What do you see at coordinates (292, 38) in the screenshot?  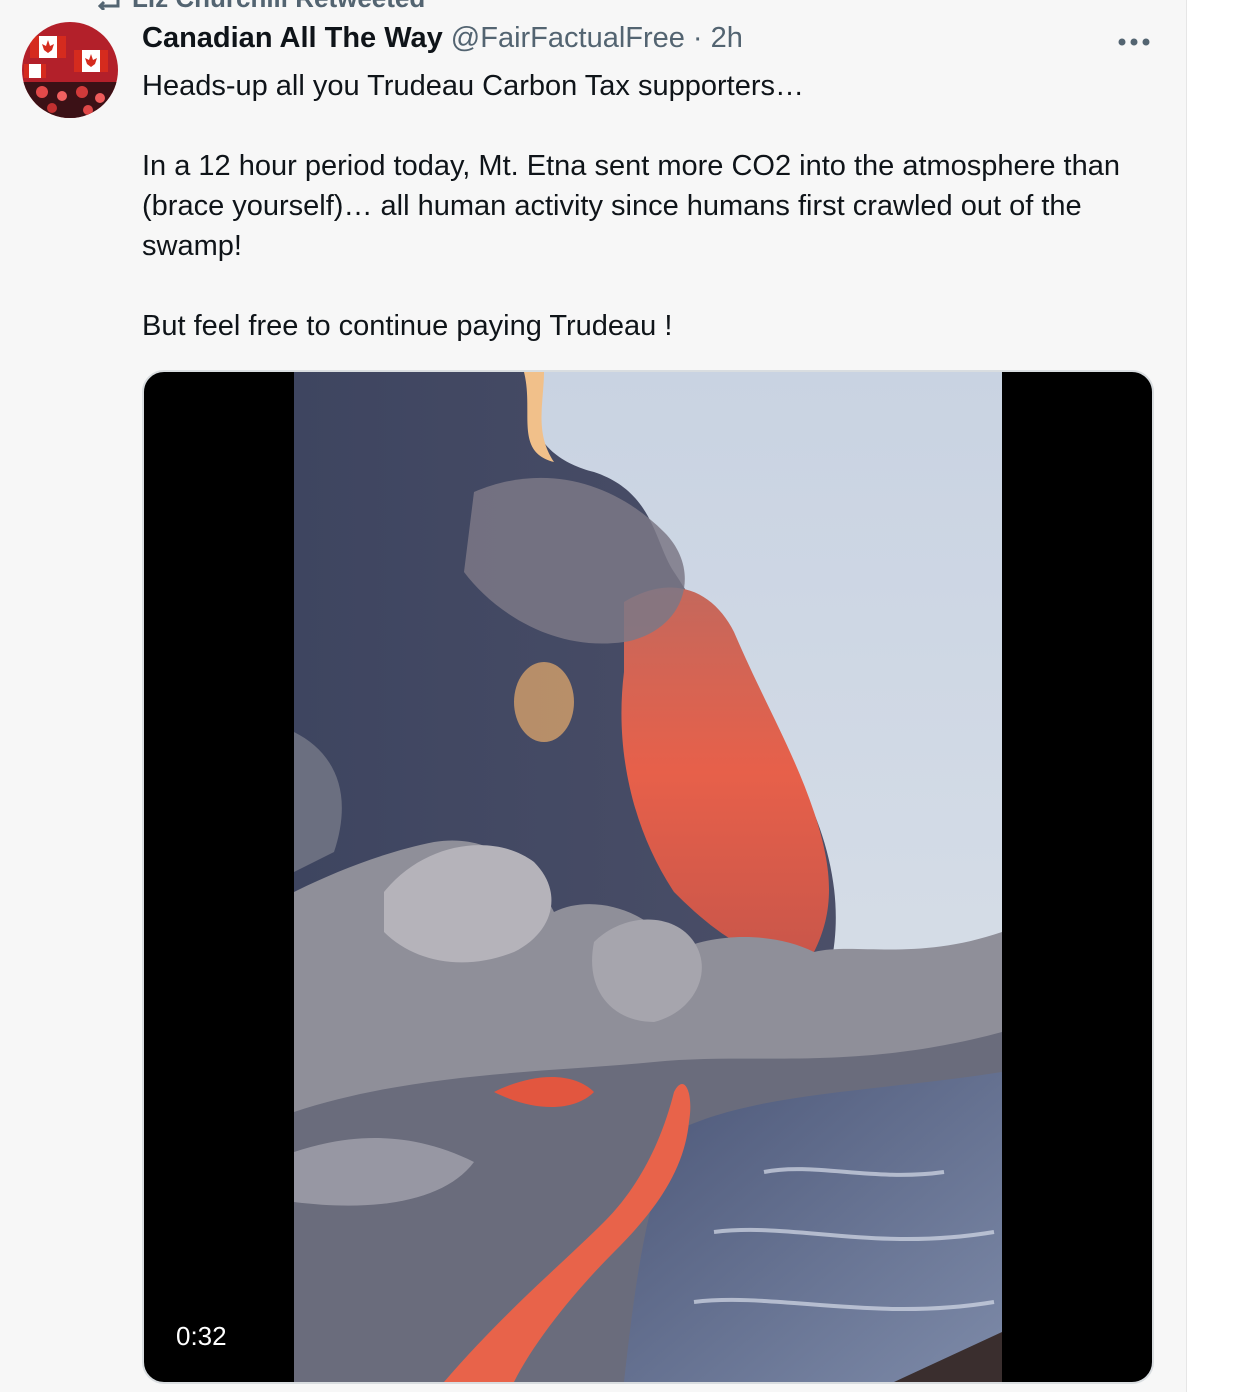 I see `author-display-name: Canadian All The Way` at bounding box center [292, 38].